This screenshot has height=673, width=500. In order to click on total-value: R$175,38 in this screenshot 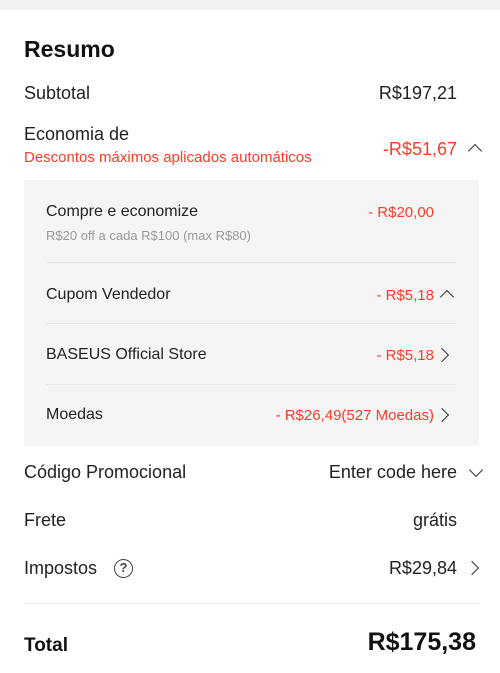, I will do `click(421, 642)`.